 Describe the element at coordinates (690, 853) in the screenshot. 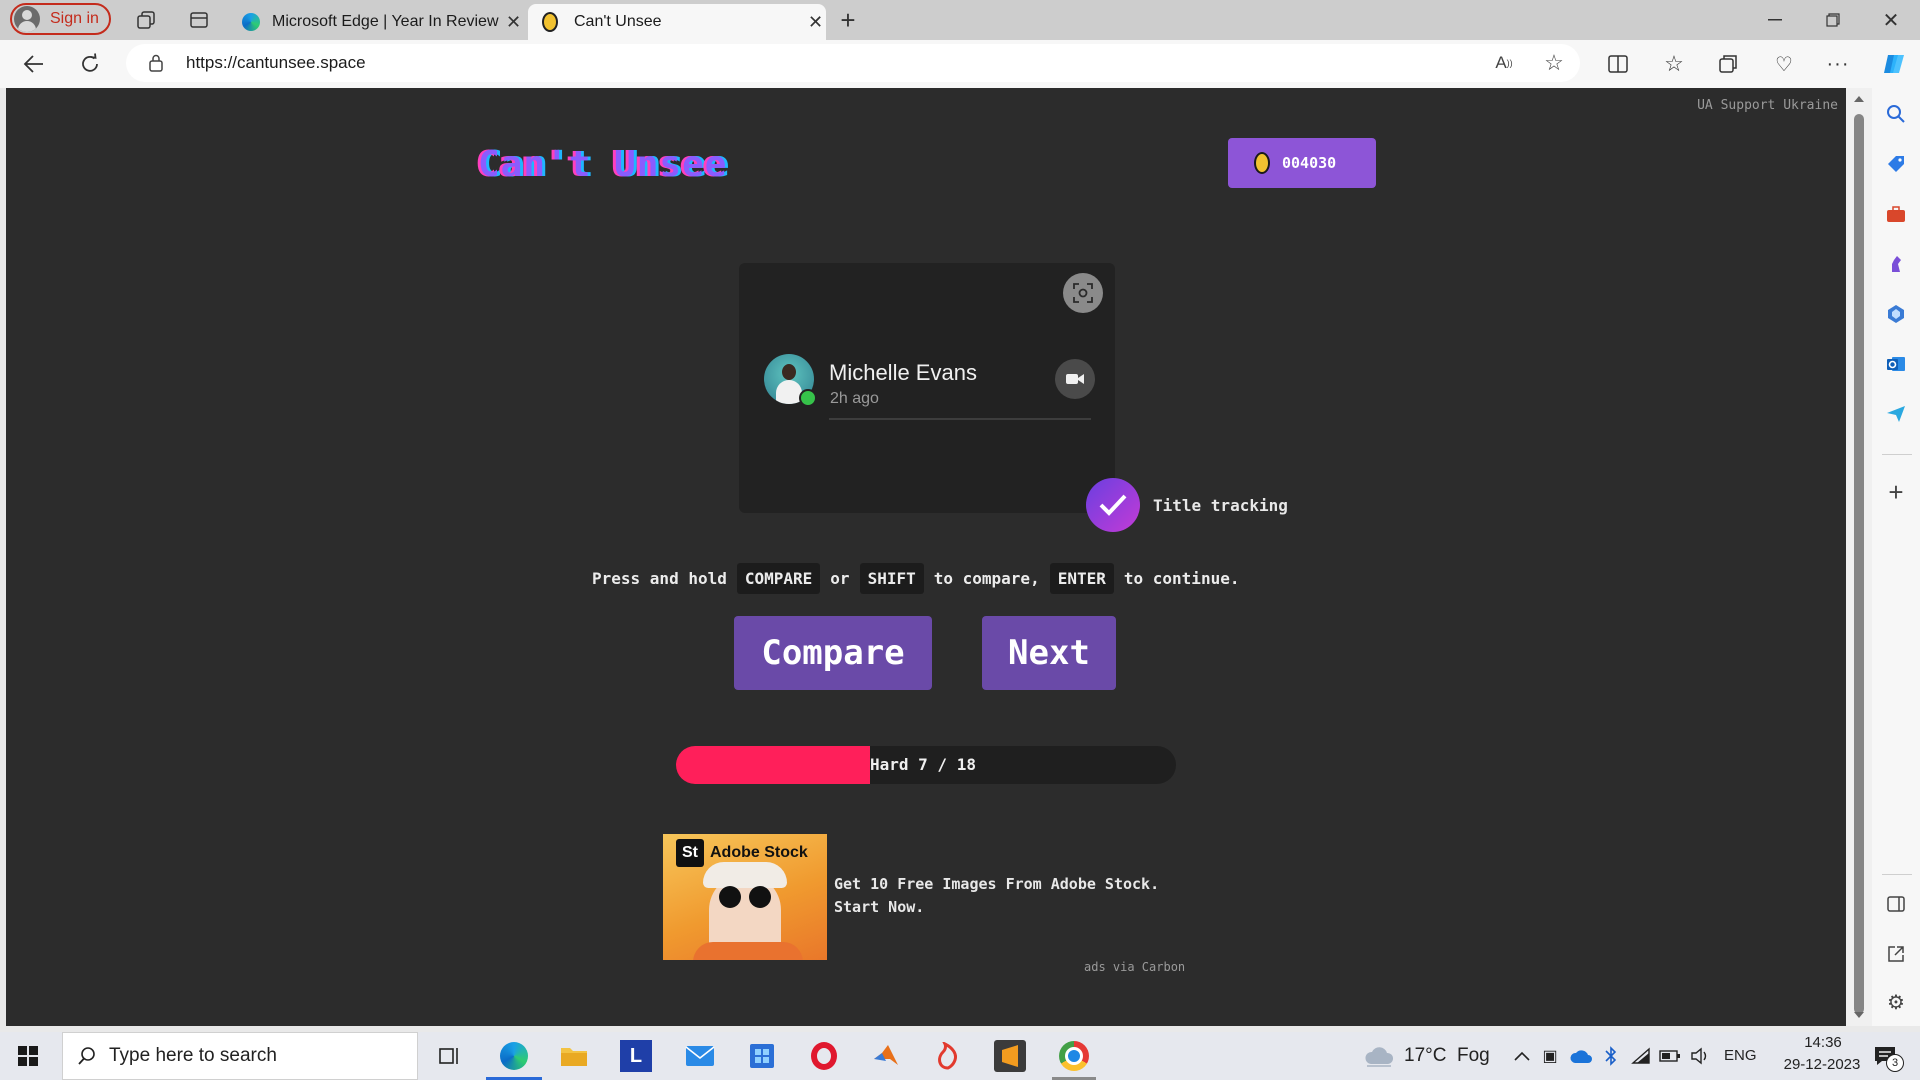

I see `stock-logo: St` at that location.